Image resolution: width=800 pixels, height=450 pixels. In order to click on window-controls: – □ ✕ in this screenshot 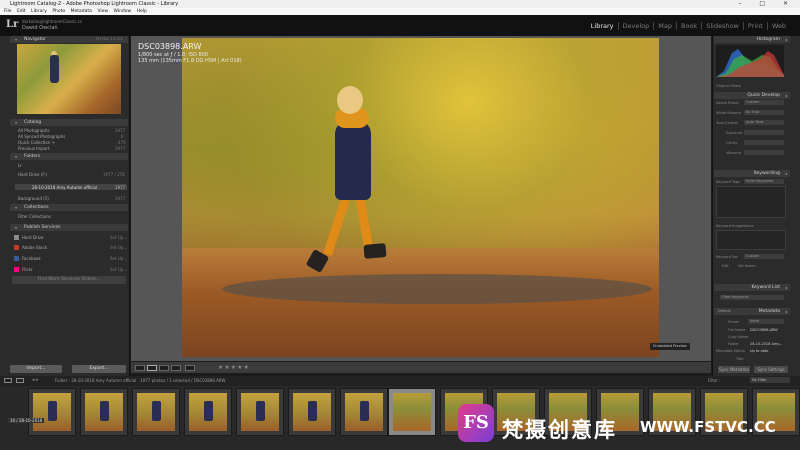, I will do `click(767, 4)`.